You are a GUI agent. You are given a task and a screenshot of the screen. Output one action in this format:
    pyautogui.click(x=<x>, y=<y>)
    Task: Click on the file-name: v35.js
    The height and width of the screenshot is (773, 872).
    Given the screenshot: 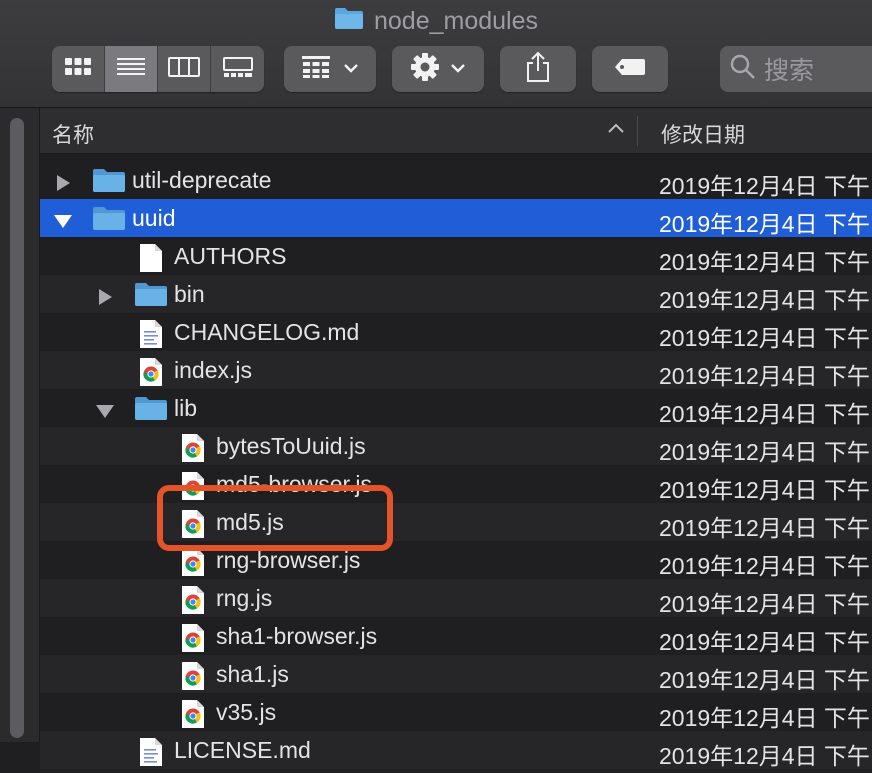 What is the action you would take?
    pyautogui.click(x=246, y=712)
    